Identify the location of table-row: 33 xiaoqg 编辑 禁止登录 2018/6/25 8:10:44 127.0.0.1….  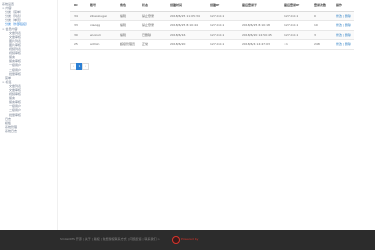
(212, 25).